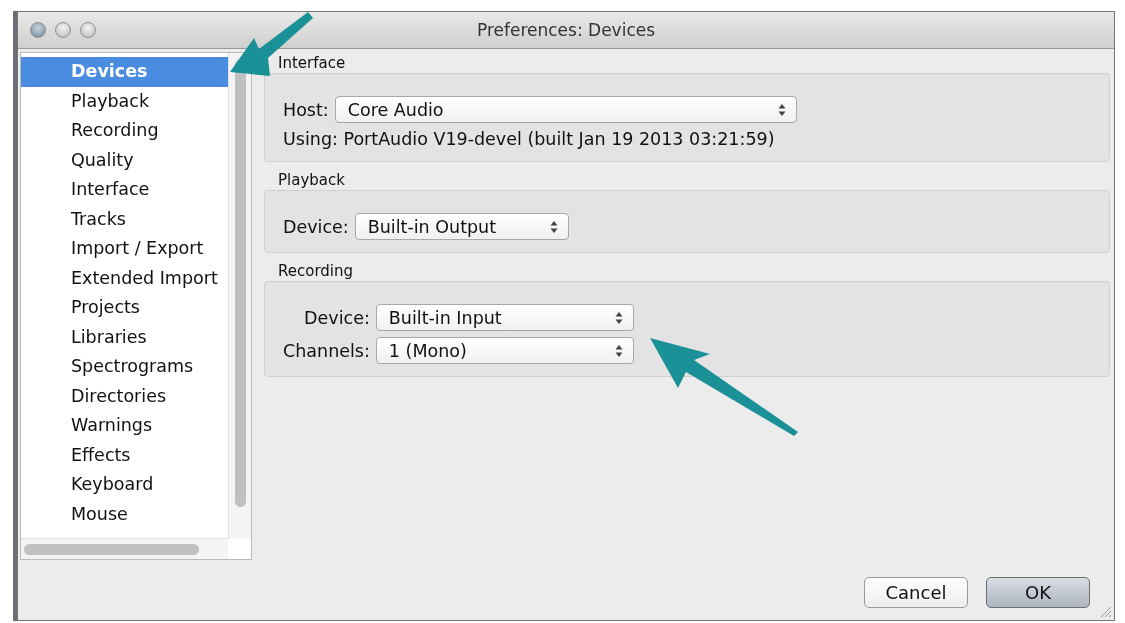 This screenshot has height=623, width=1125. Describe the element at coordinates (124, 514) in the screenshot. I see `sidebar-item: Mouse` at that location.